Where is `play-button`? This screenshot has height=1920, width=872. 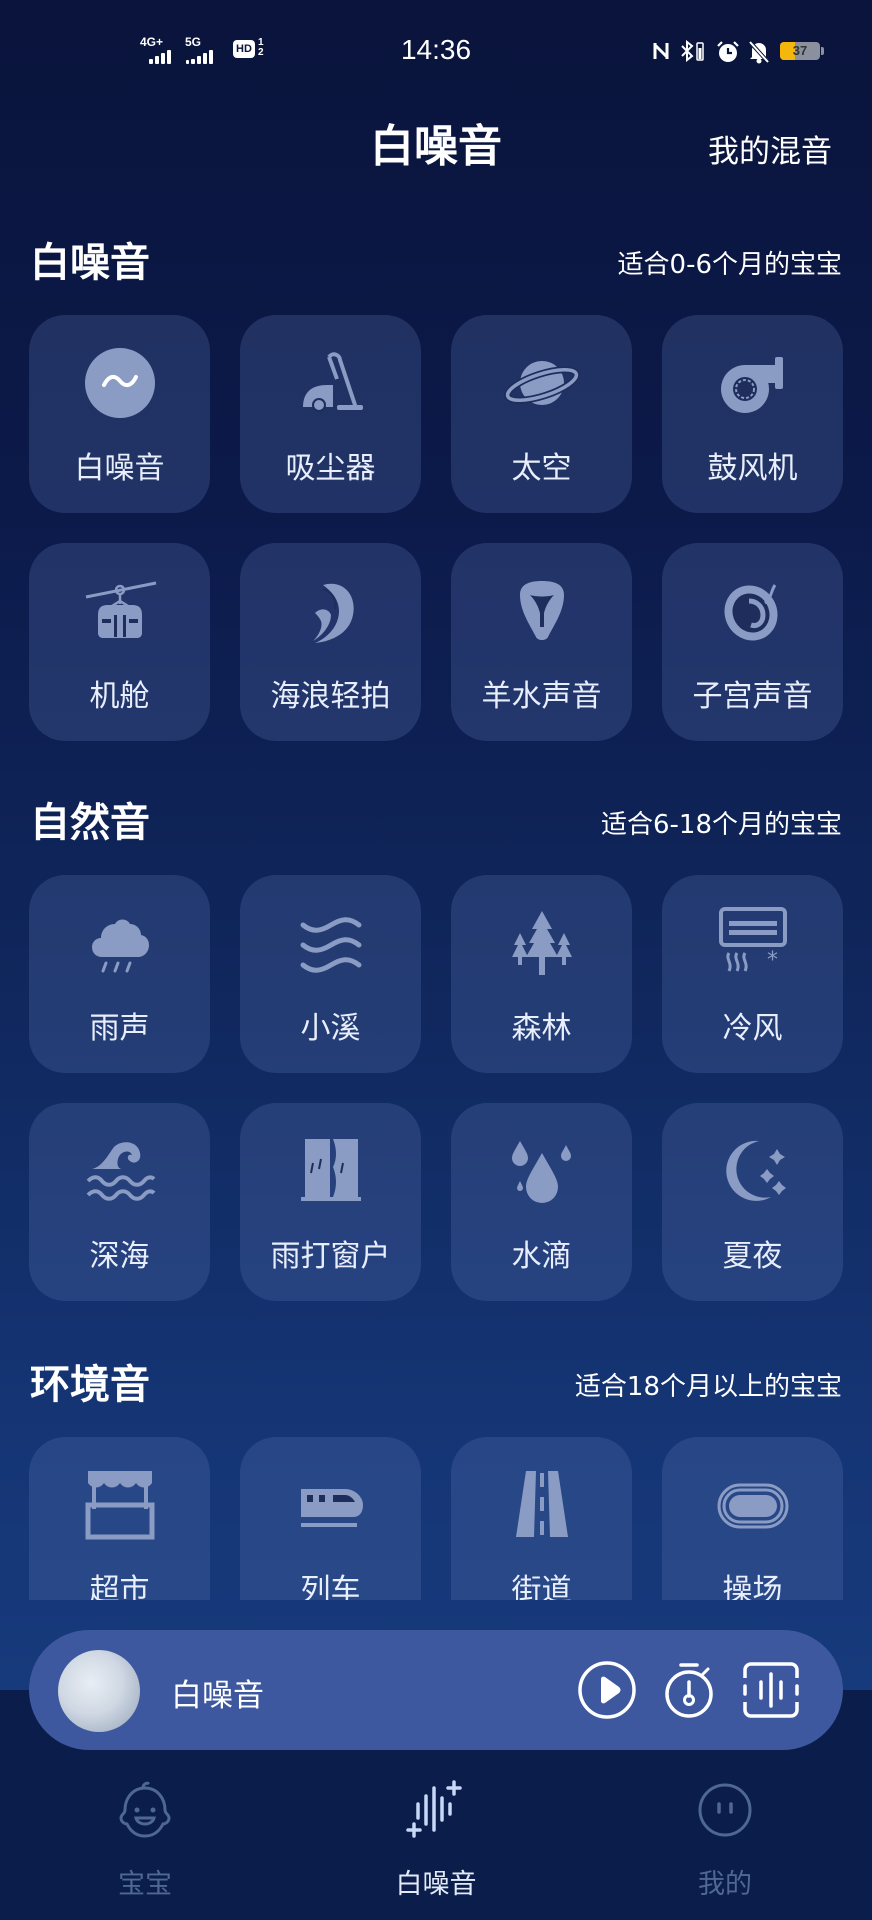
play-button is located at coordinates (607, 1690).